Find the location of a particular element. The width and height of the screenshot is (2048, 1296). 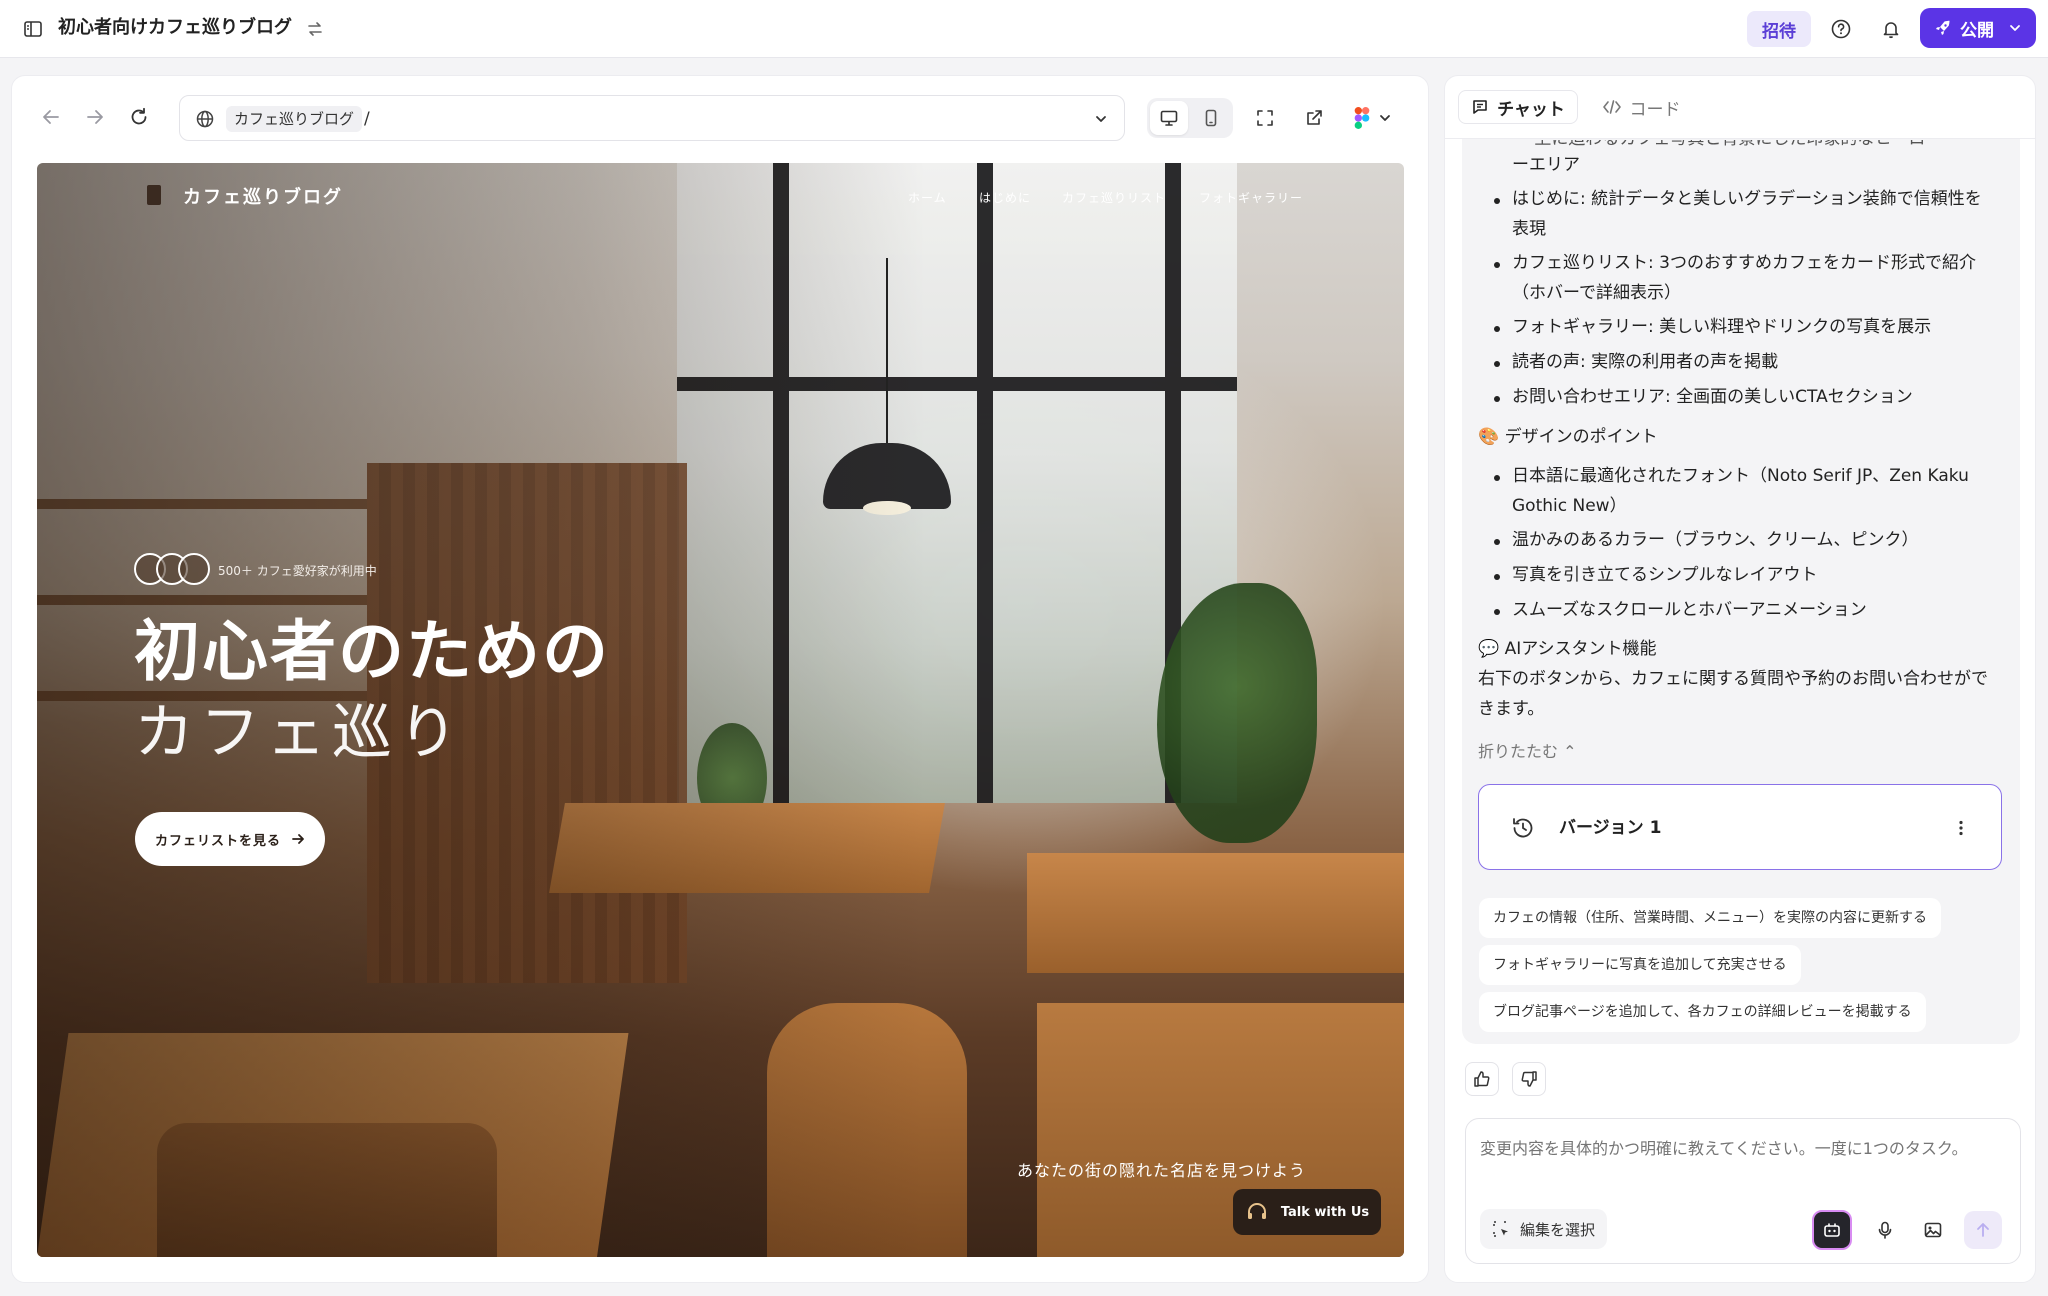

user-avatars is located at coordinates (174, 569).